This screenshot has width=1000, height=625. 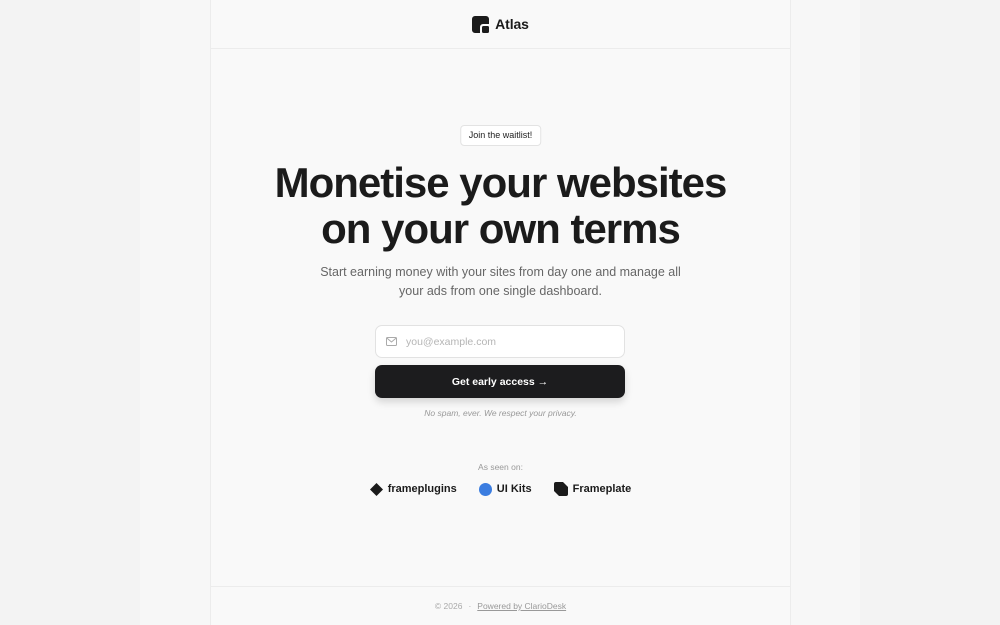 I want to click on partner-frameplate: Frameplate, so click(x=592, y=489).